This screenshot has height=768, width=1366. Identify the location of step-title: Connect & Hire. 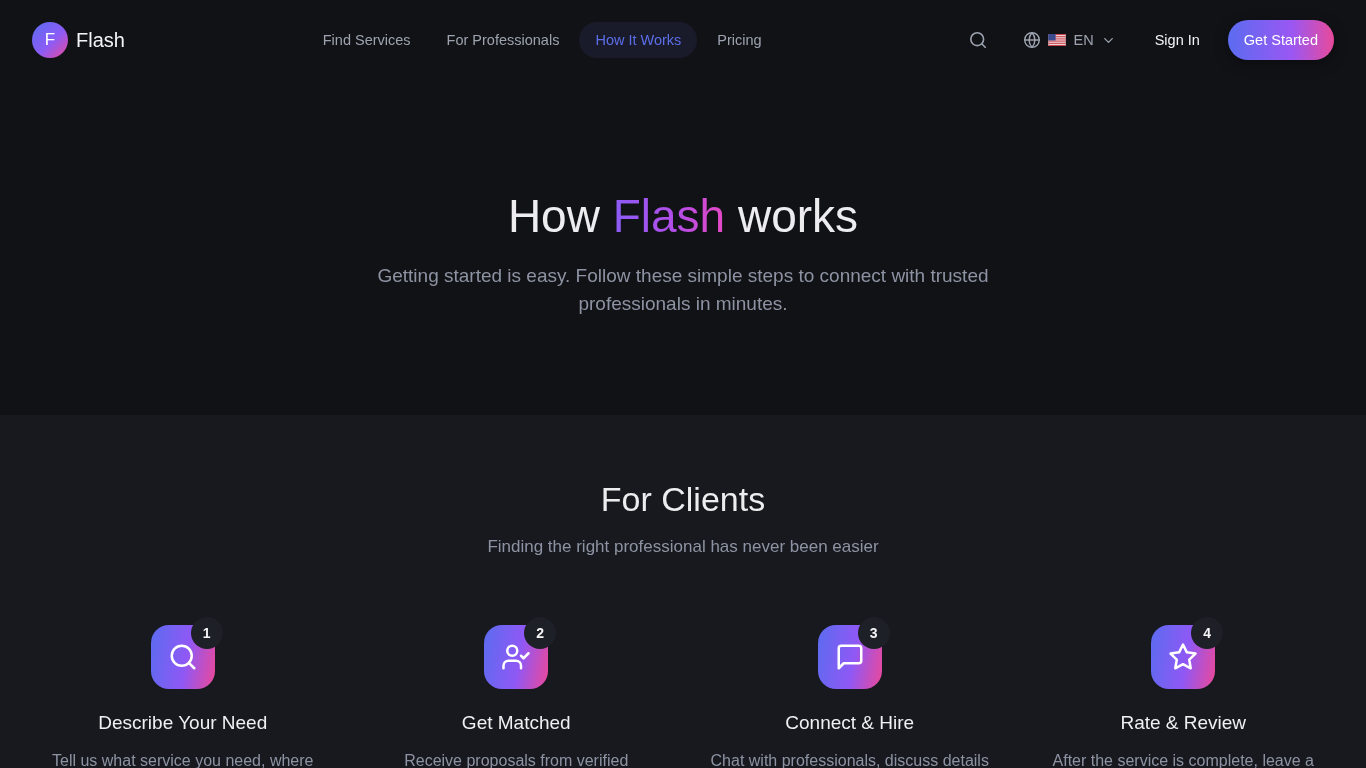
(850, 723).